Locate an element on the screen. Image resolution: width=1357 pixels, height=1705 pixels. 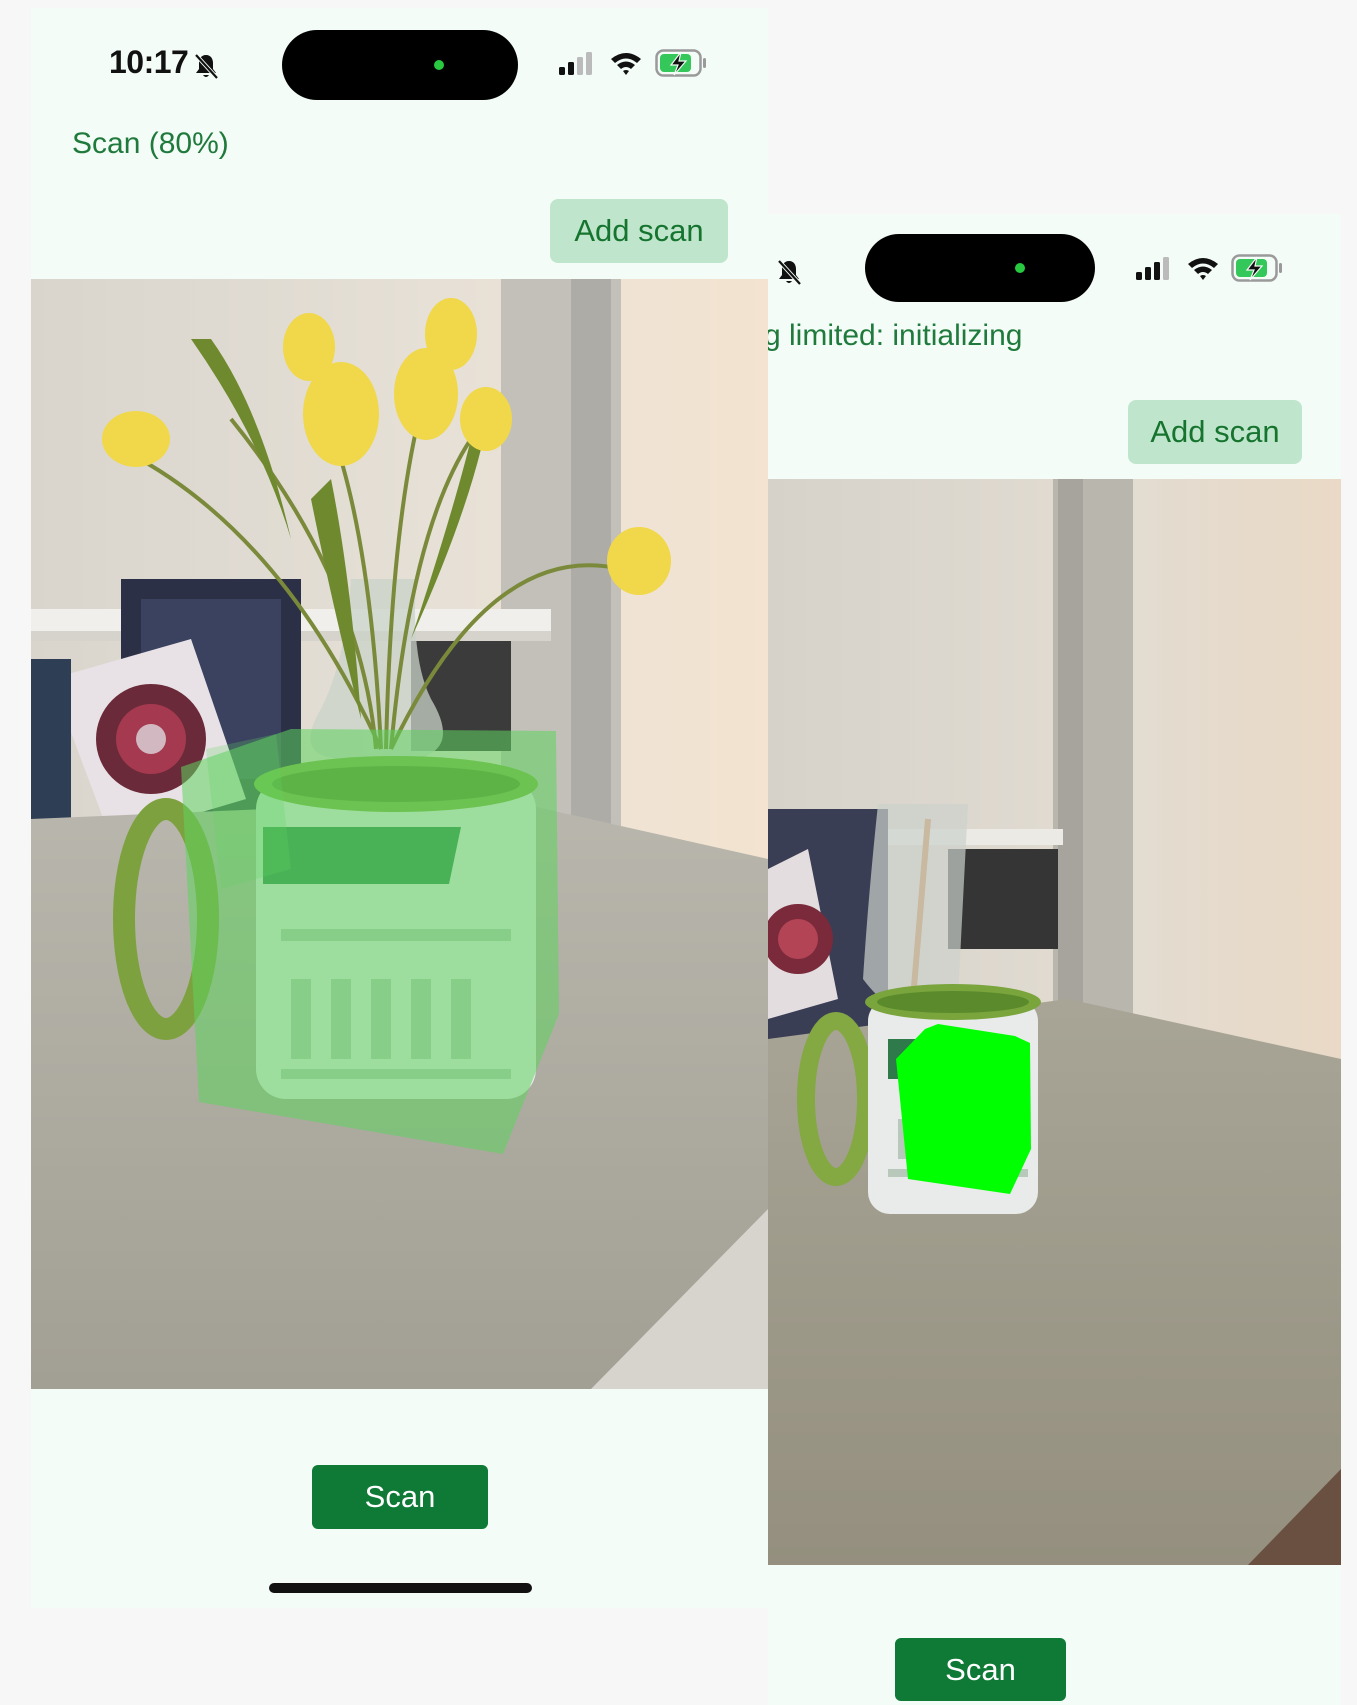
status-bar: 10:17 is located at coordinates (399, 63).